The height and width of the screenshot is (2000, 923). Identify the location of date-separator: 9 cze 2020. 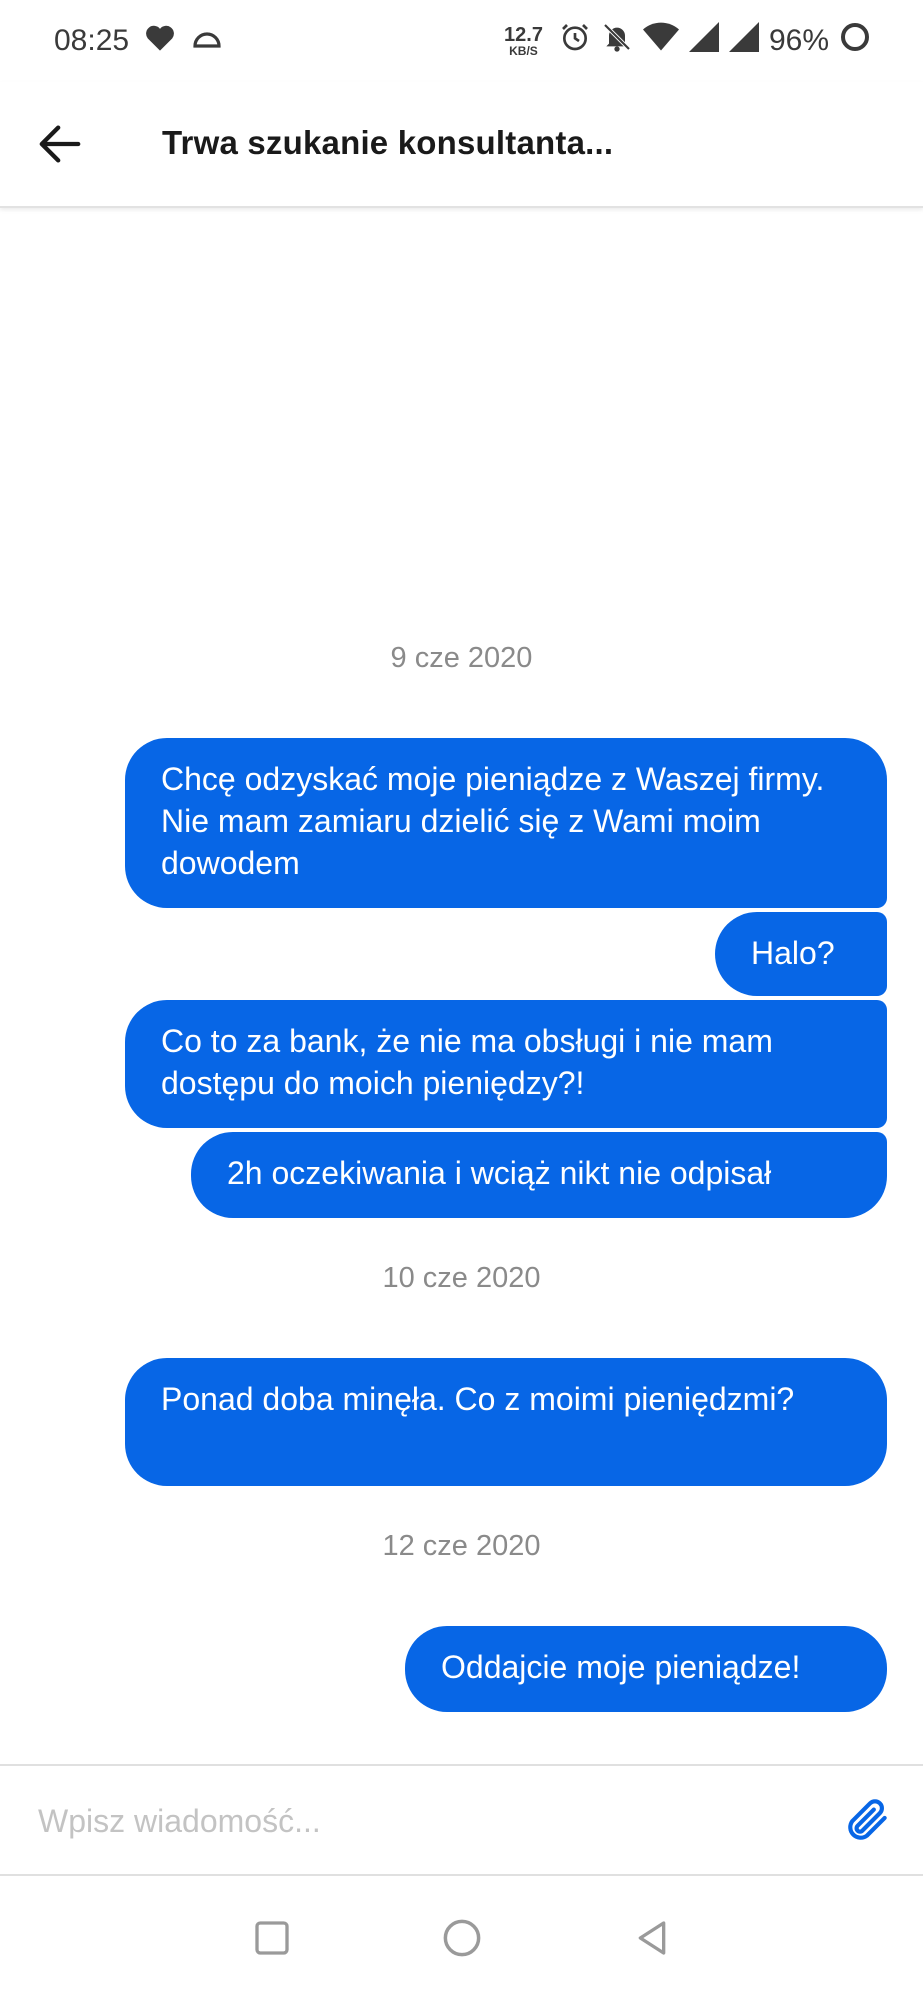
(461, 658).